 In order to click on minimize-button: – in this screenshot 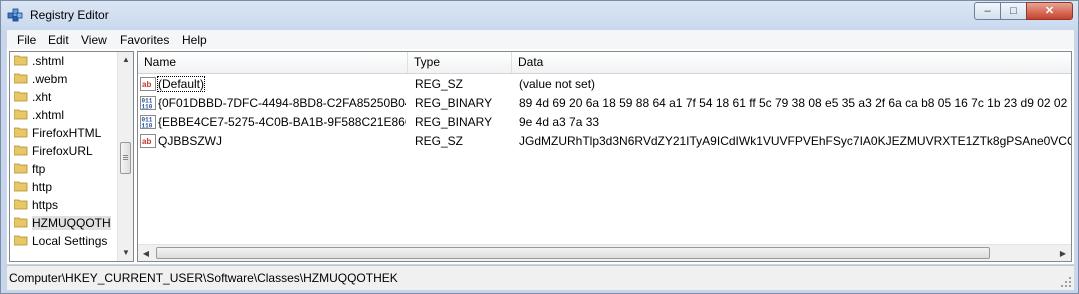, I will do `click(987, 11)`.